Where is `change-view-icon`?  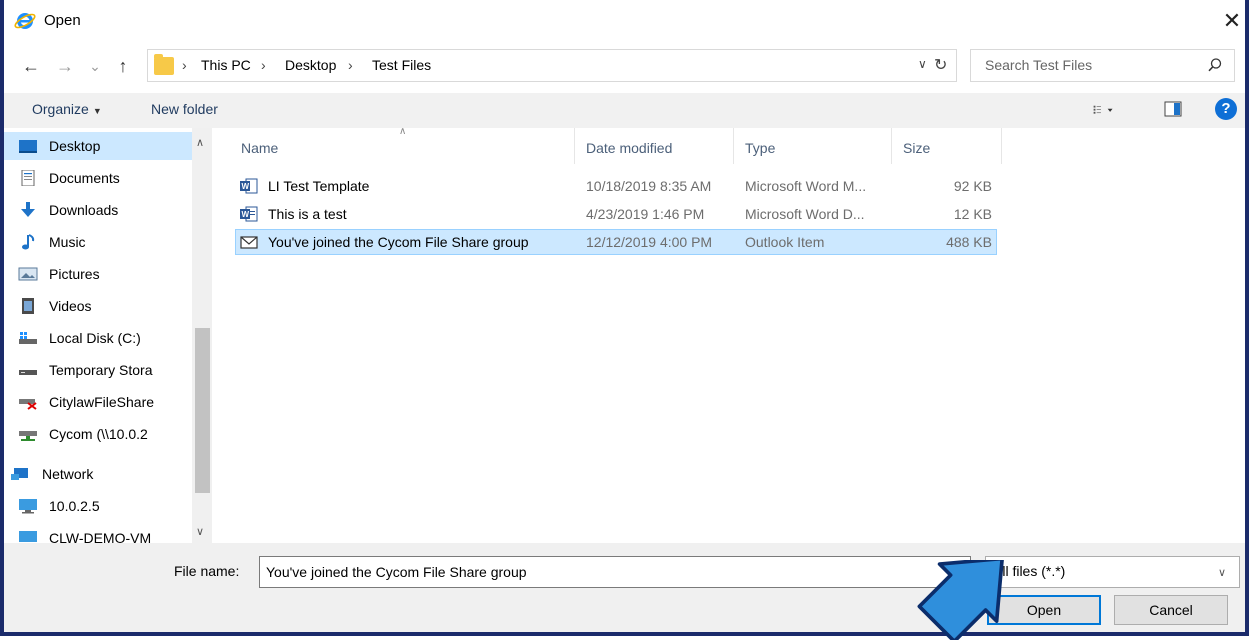 change-view-icon is located at coordinates (1104, 110).